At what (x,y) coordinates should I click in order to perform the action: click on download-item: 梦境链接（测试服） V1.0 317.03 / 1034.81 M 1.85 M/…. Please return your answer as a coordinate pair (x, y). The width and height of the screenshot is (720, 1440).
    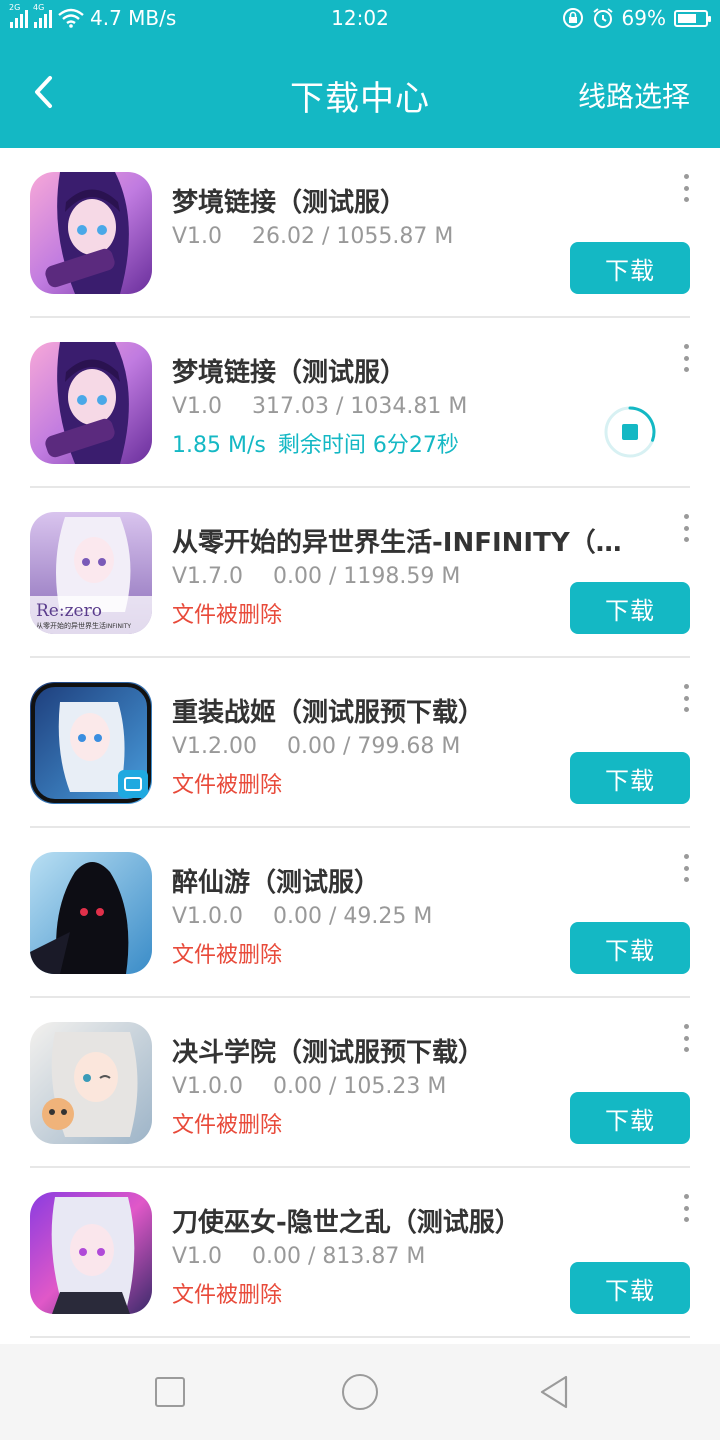
    Looking at the image, I should click on (360, 403).